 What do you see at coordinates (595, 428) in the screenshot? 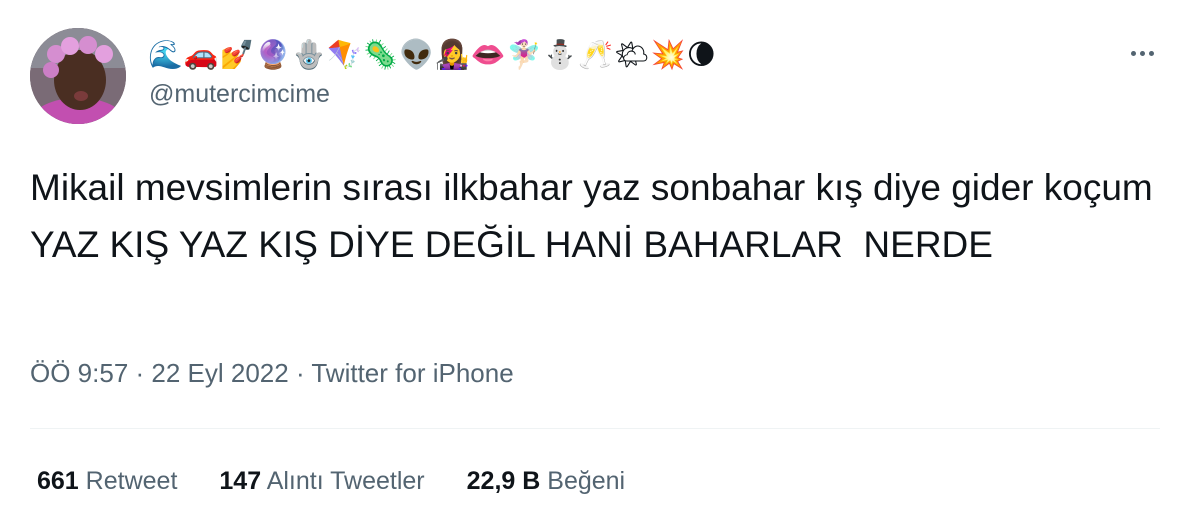
I see `divider` at bounding box center [595, 428].